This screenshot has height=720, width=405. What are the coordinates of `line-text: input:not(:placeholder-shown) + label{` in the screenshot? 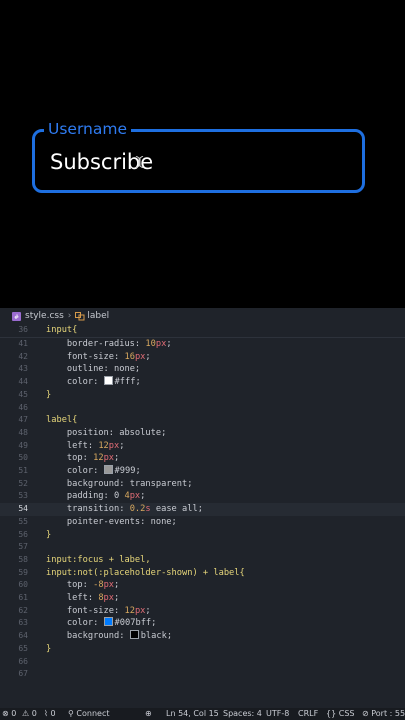 It's located at (145, 572).